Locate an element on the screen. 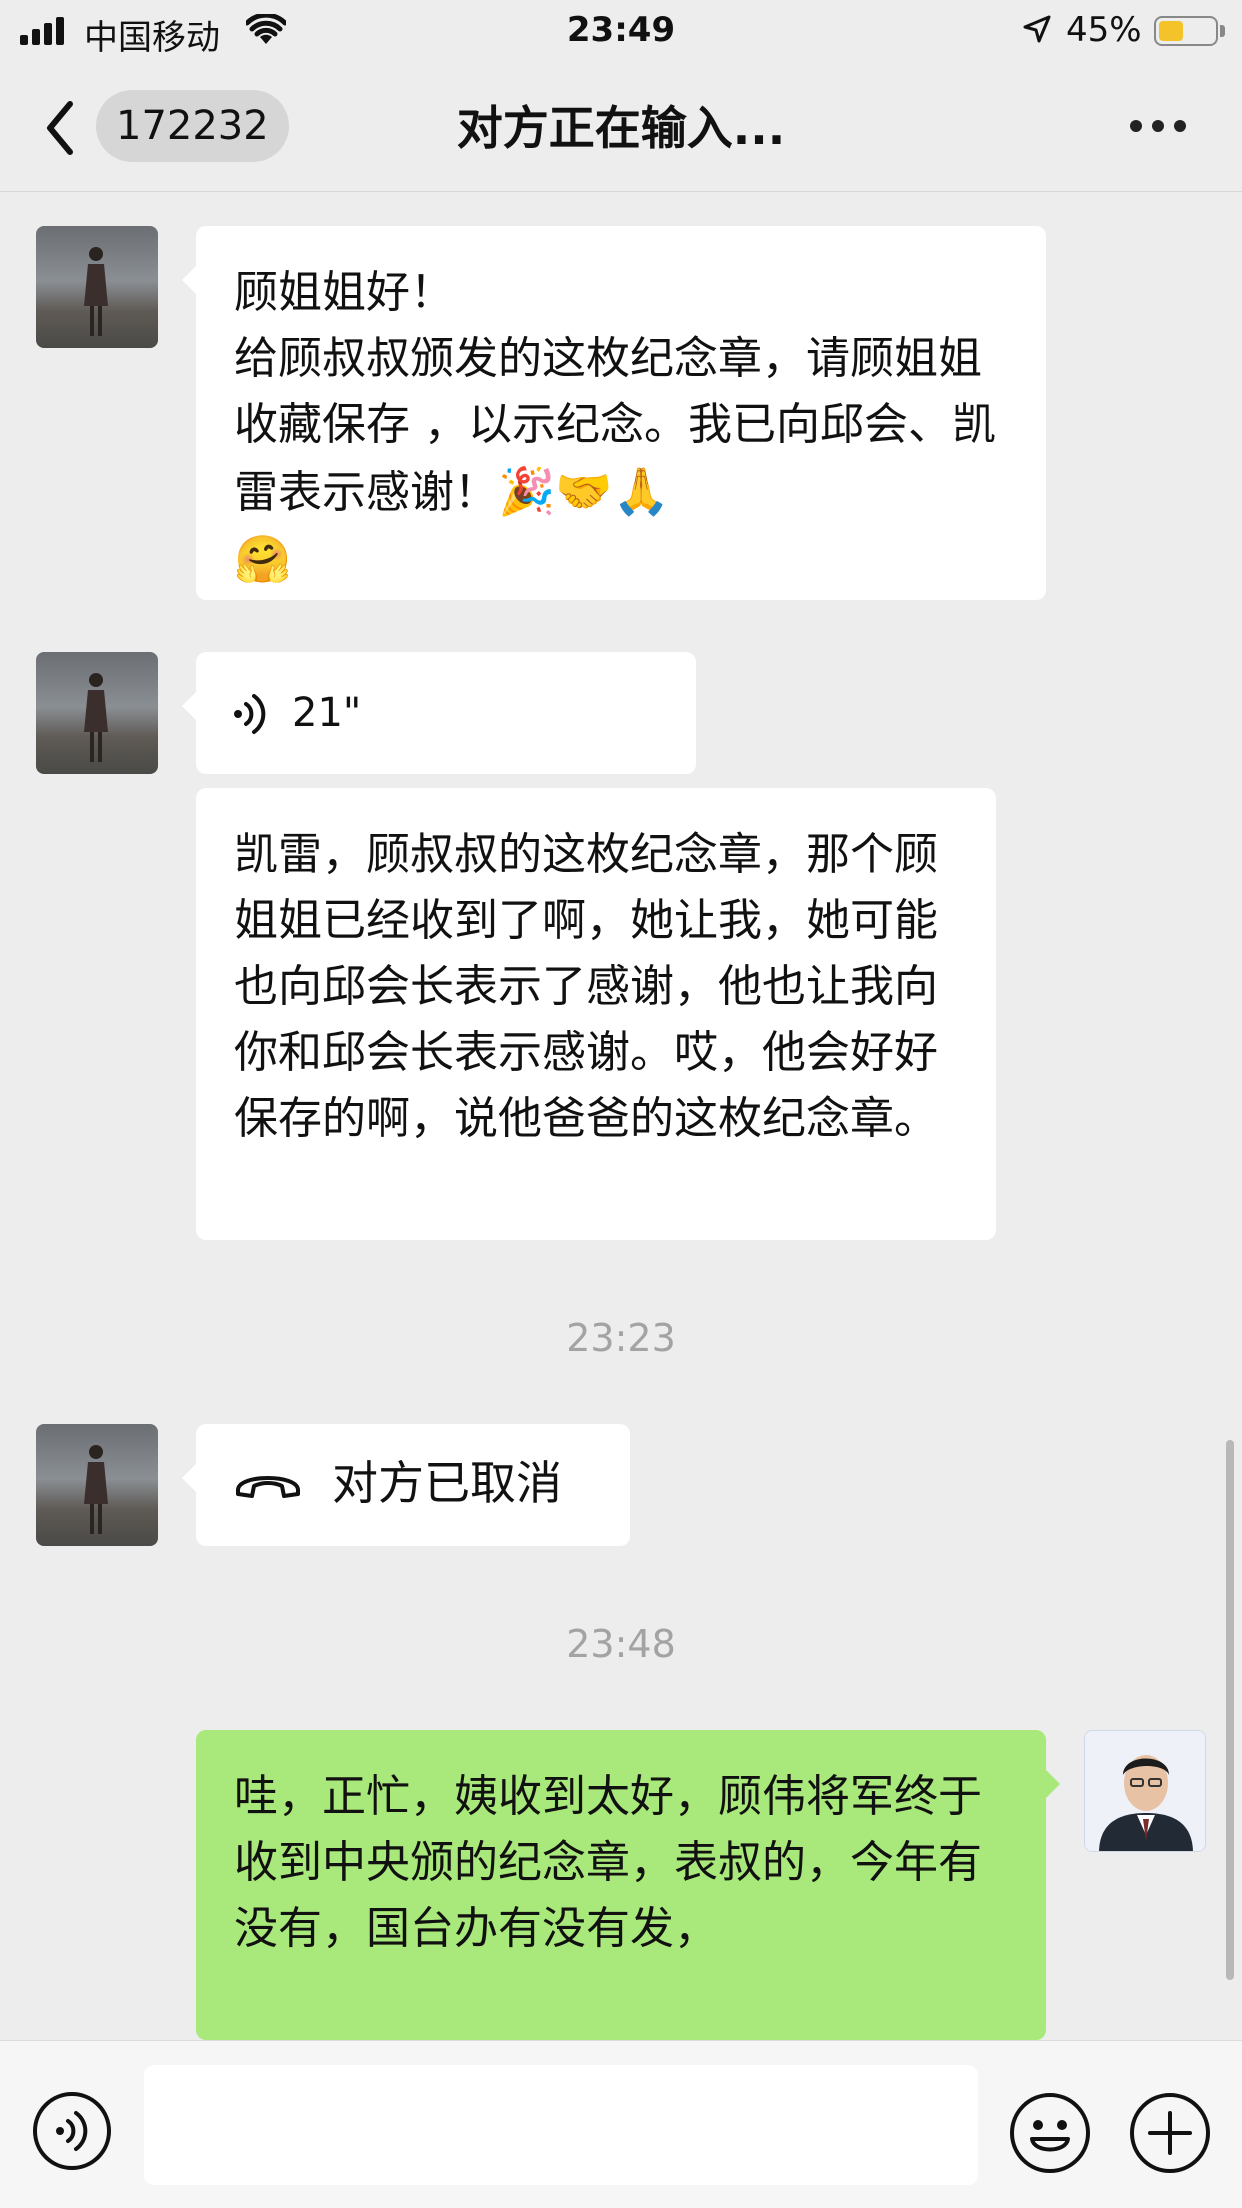  chat-timestamp: 23:23 is located at coordinates (621, 1338).